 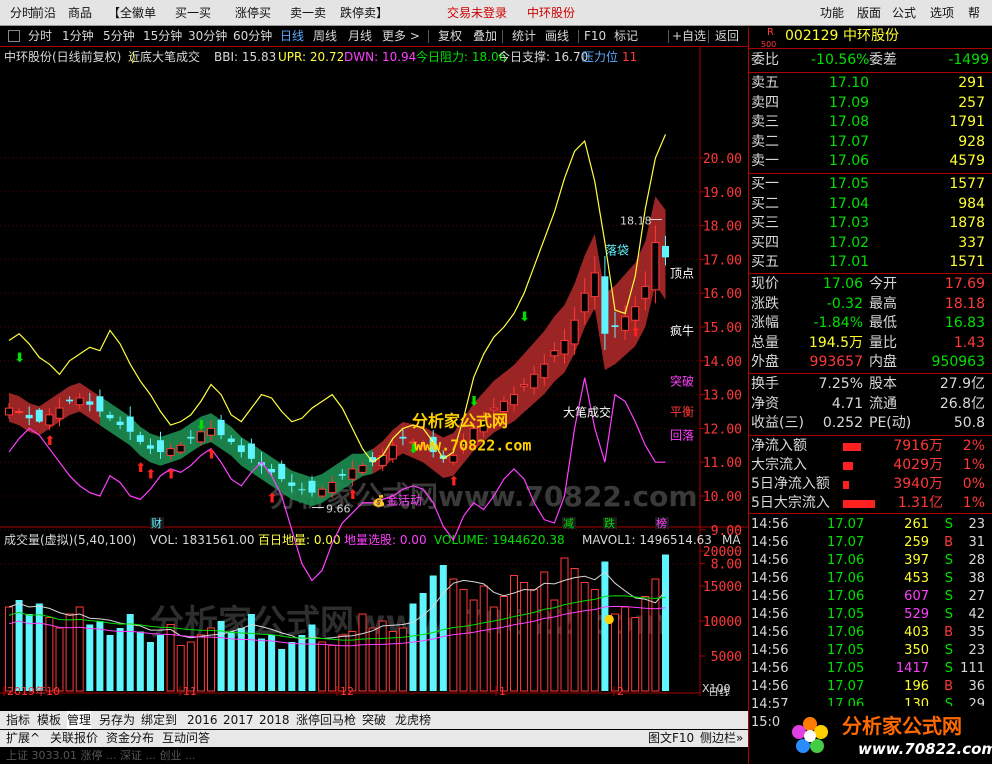 I want to click on menu-item-1: 前沿, so click(x=44, y=12).